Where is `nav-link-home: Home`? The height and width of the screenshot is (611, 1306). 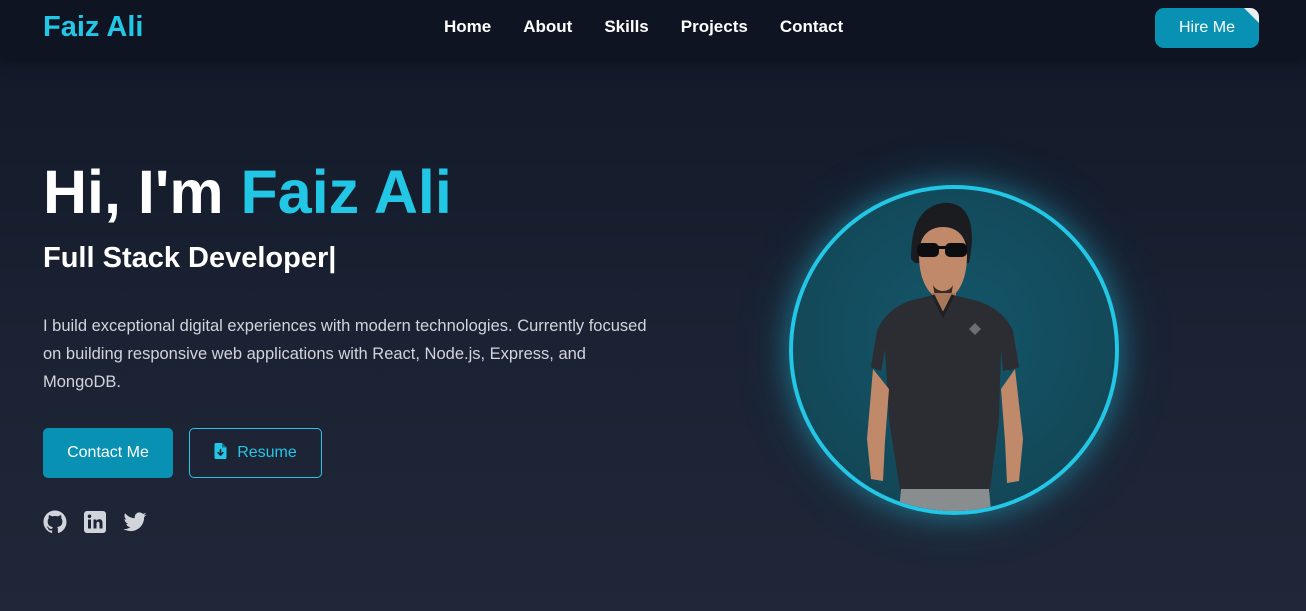
nav-link-home: Home is located at coordinates (467, 27).